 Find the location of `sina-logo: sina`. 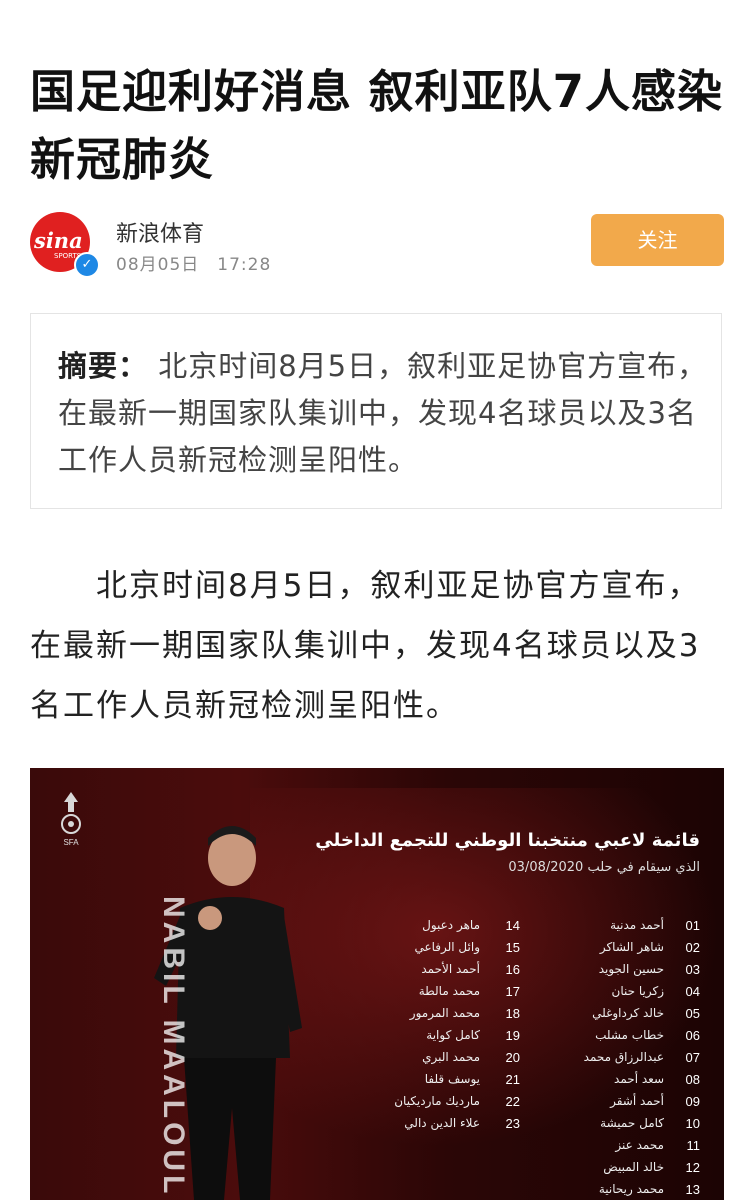

sina-logo: sina is located at coordinates (58, 240).